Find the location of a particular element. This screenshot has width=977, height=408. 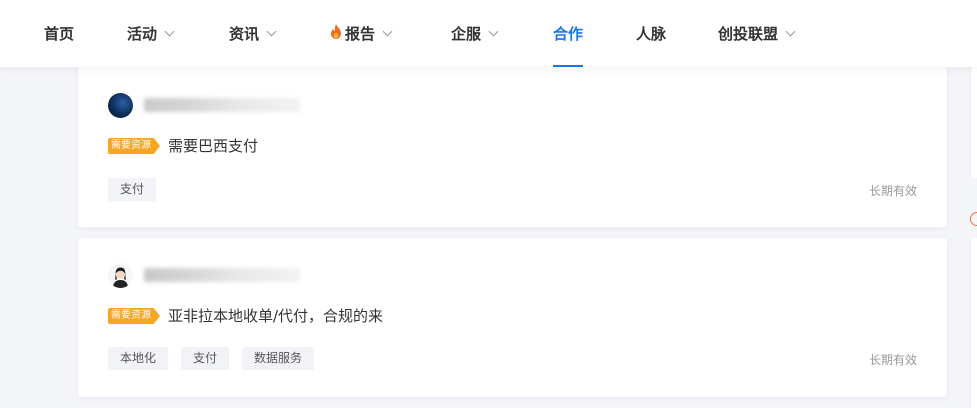

nav-item-activities: 活动 is located at coordinates (151, 33).